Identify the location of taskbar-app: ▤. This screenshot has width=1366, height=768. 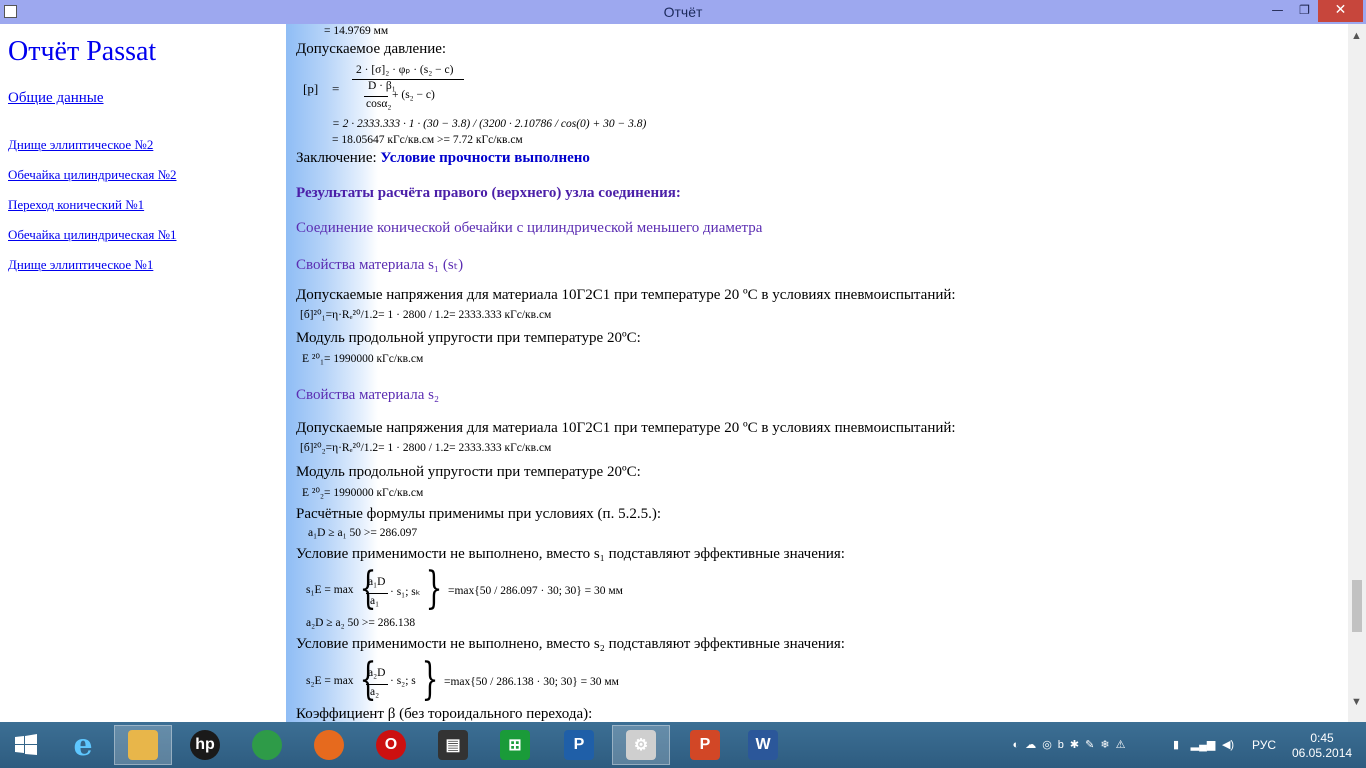
(453, 745).